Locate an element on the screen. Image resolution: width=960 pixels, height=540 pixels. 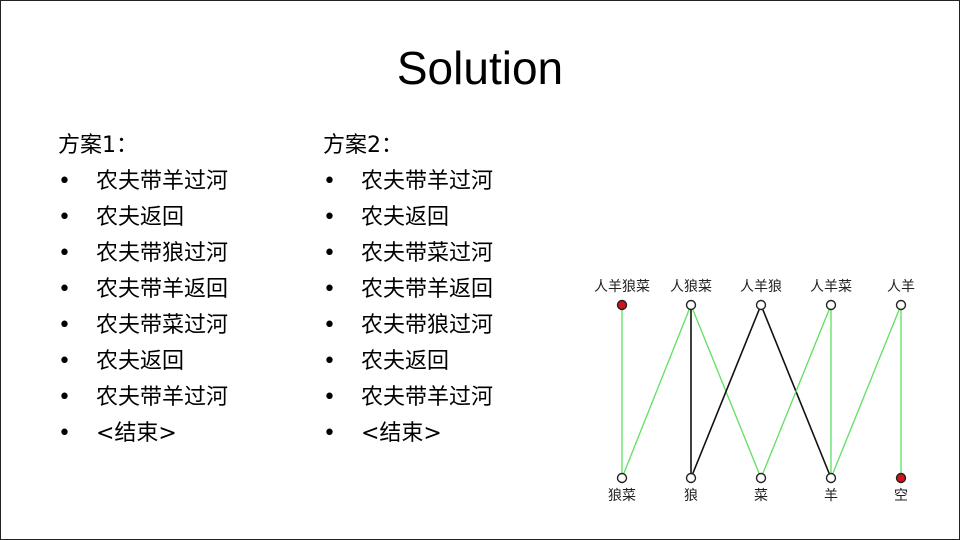
graph-node-t1 is located at coordinates (622, 305).